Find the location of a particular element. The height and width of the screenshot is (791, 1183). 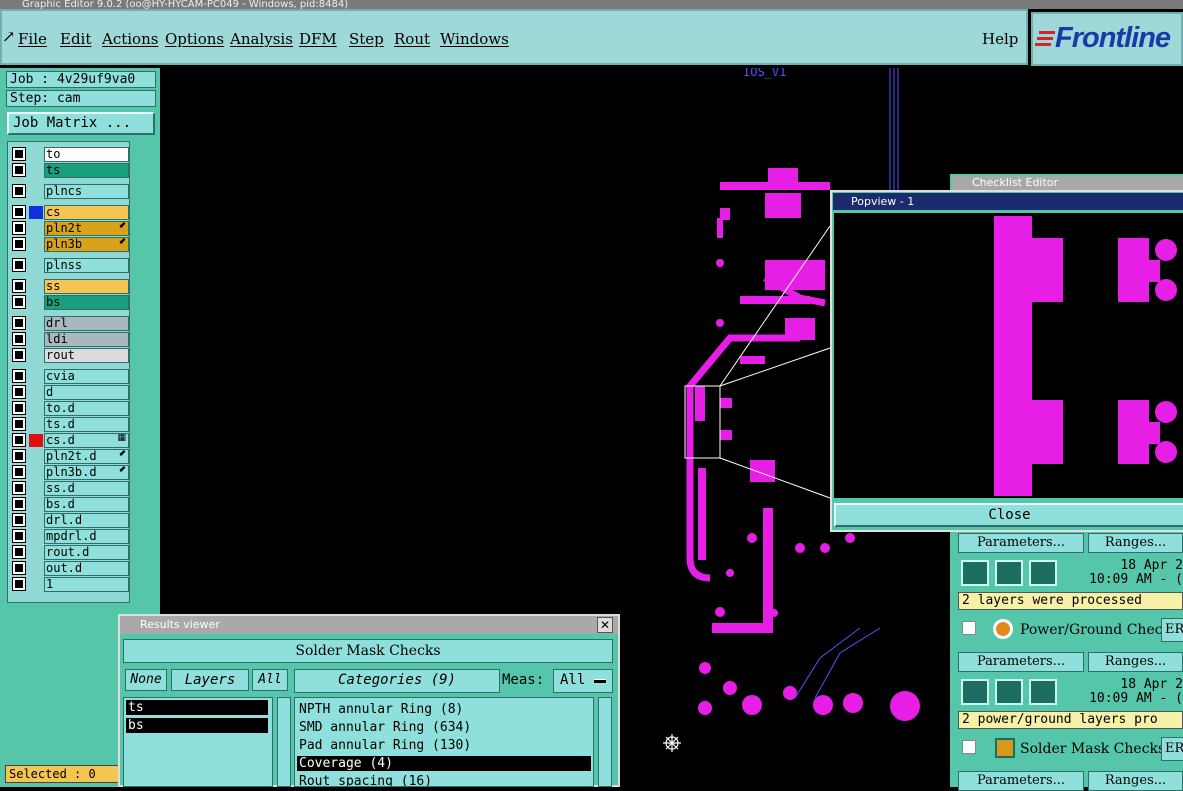

layer-name: plnss is located at coordinates (86, 265).